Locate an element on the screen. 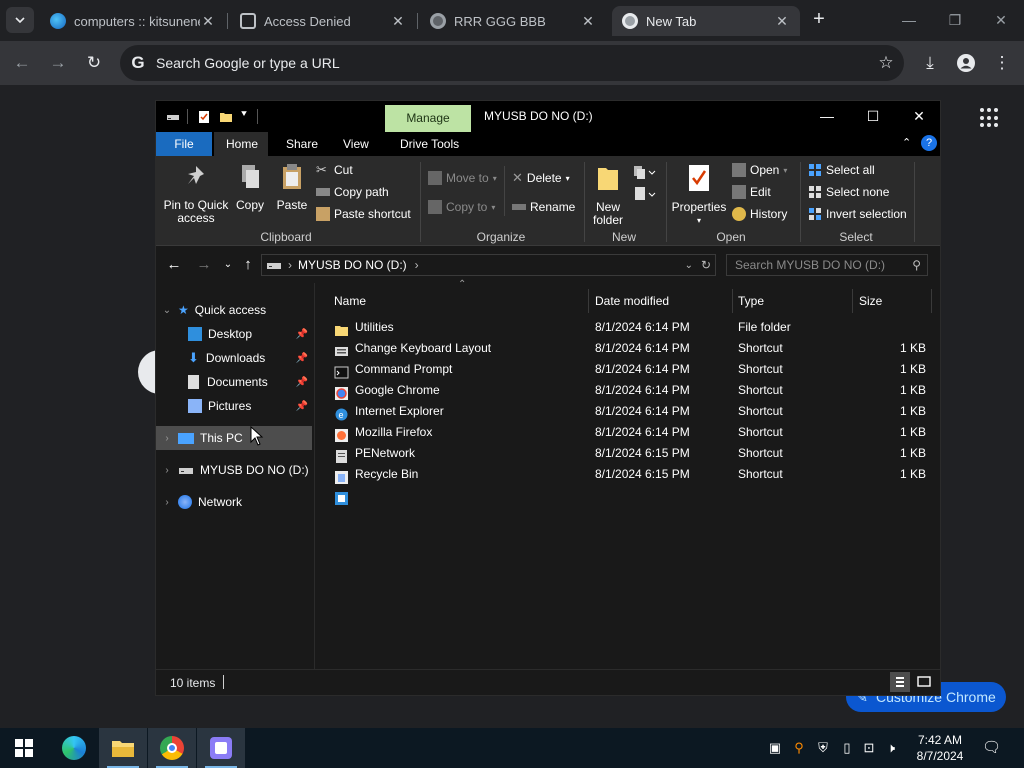 Image resolution: width=1024 pixels, height=768 pixels. tray-window-icon: ▣ is located at coordinates (775, 748).